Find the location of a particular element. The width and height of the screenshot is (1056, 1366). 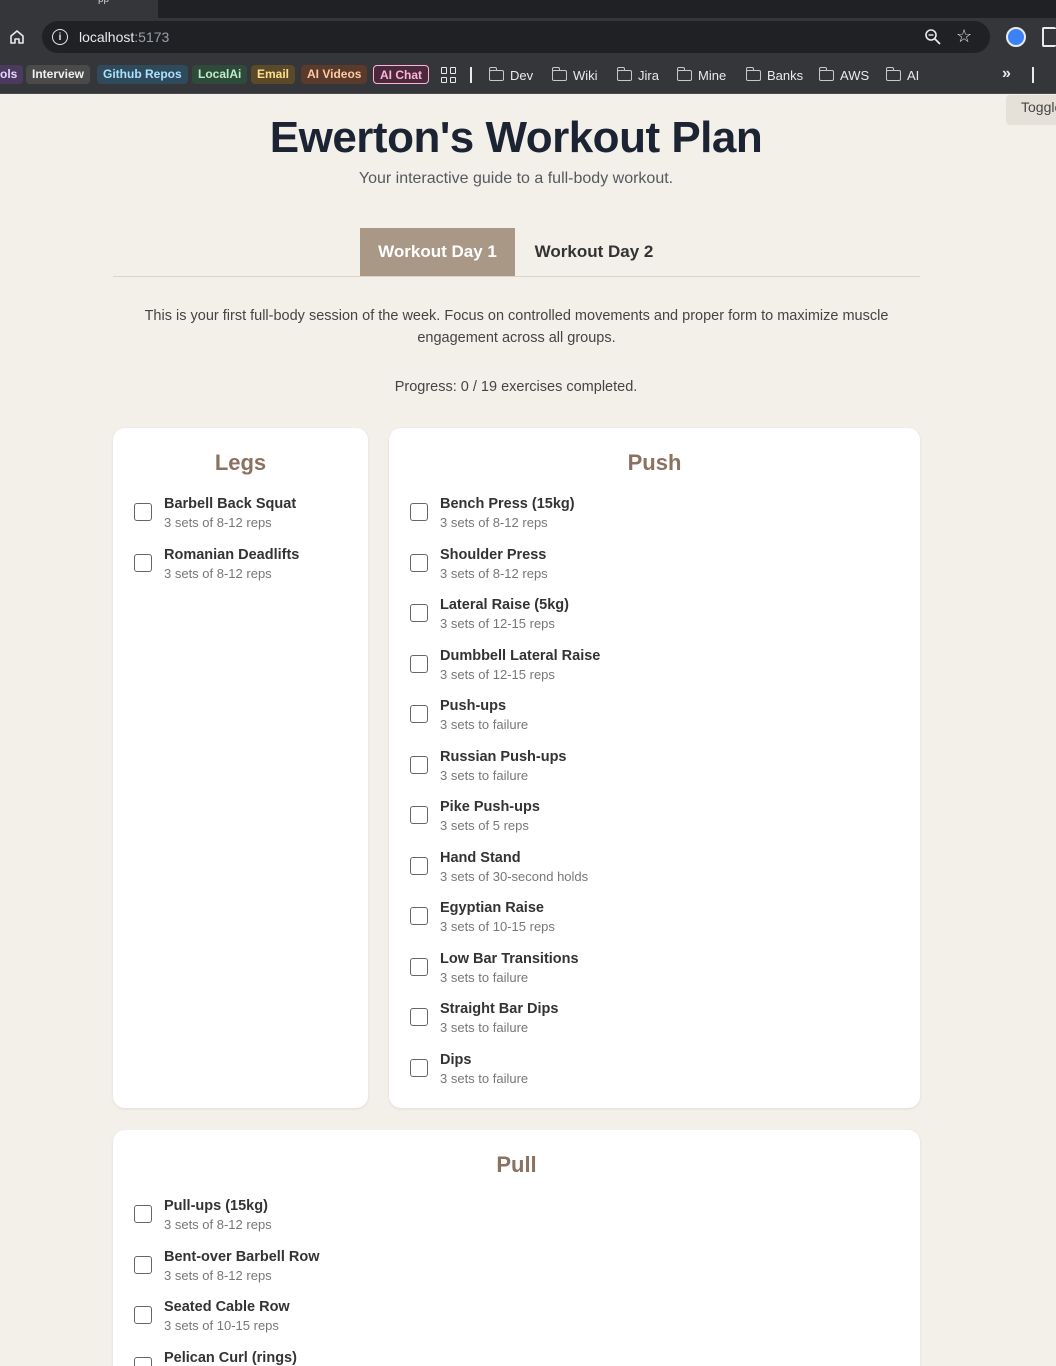

bookmark-chip: AI Chat is located at coordinates (401, 74).